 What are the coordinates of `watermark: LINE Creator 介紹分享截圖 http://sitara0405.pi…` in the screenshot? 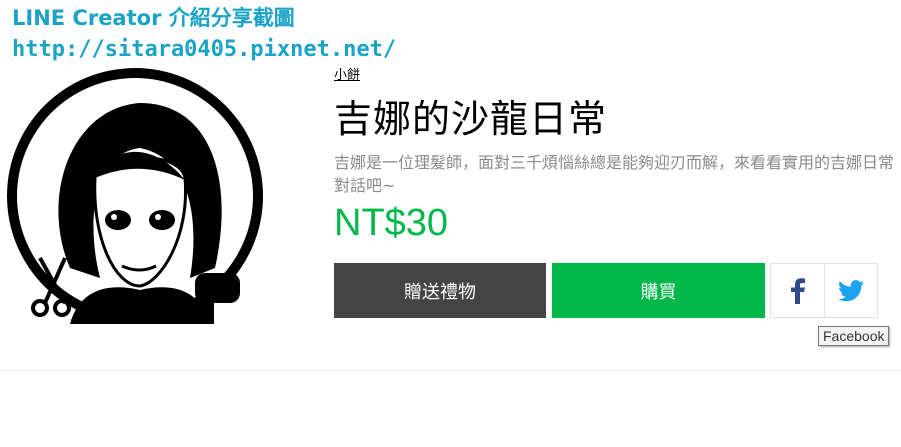 It's located at (204, 34).